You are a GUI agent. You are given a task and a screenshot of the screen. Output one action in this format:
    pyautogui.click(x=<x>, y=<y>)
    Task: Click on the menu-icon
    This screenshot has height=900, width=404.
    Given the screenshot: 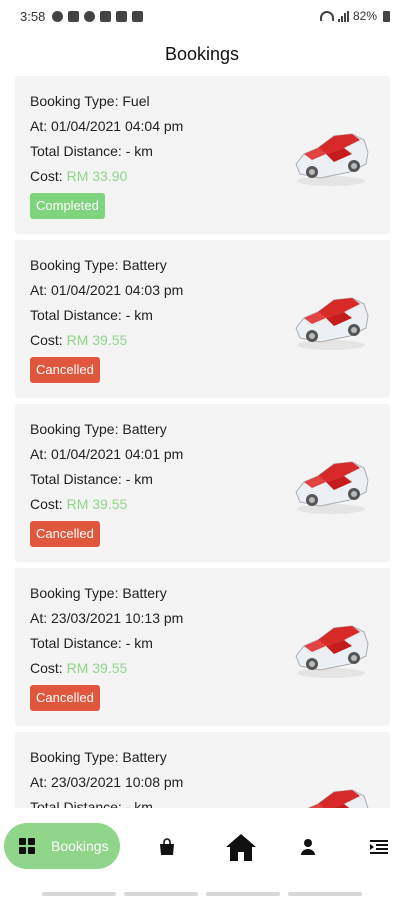 What is the action you would take?
    pyautogui.click(x=379, y=847)
    